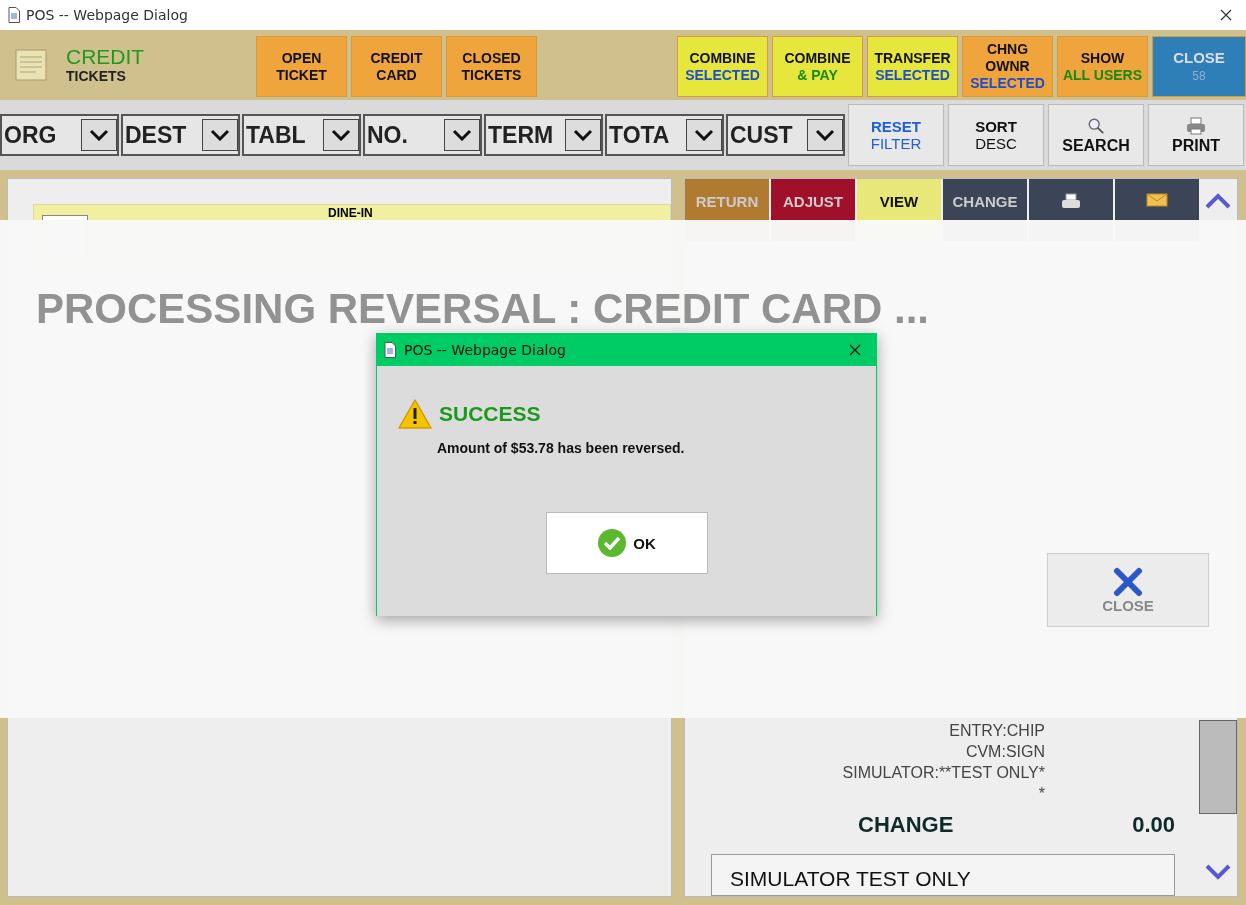  Describe the element at coordinates (912, 66) in the screenshot. I see `header-button: TRANSFER SELECTED` at that location.